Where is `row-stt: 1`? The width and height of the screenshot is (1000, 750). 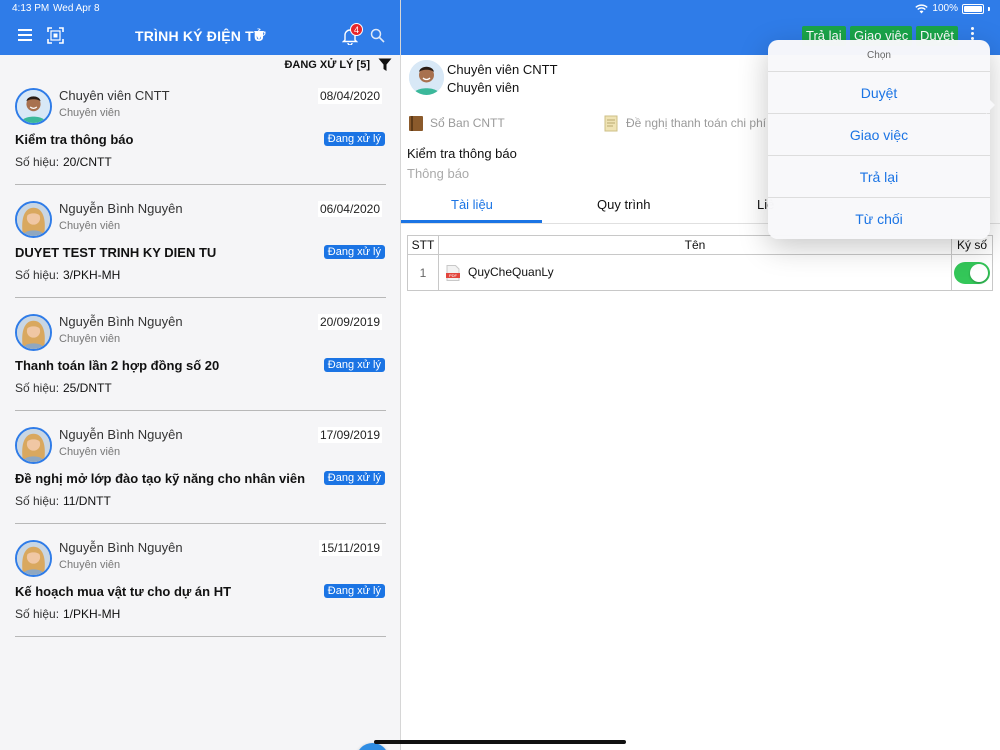
row-stt: 1 is located at coordinates (423, 272).